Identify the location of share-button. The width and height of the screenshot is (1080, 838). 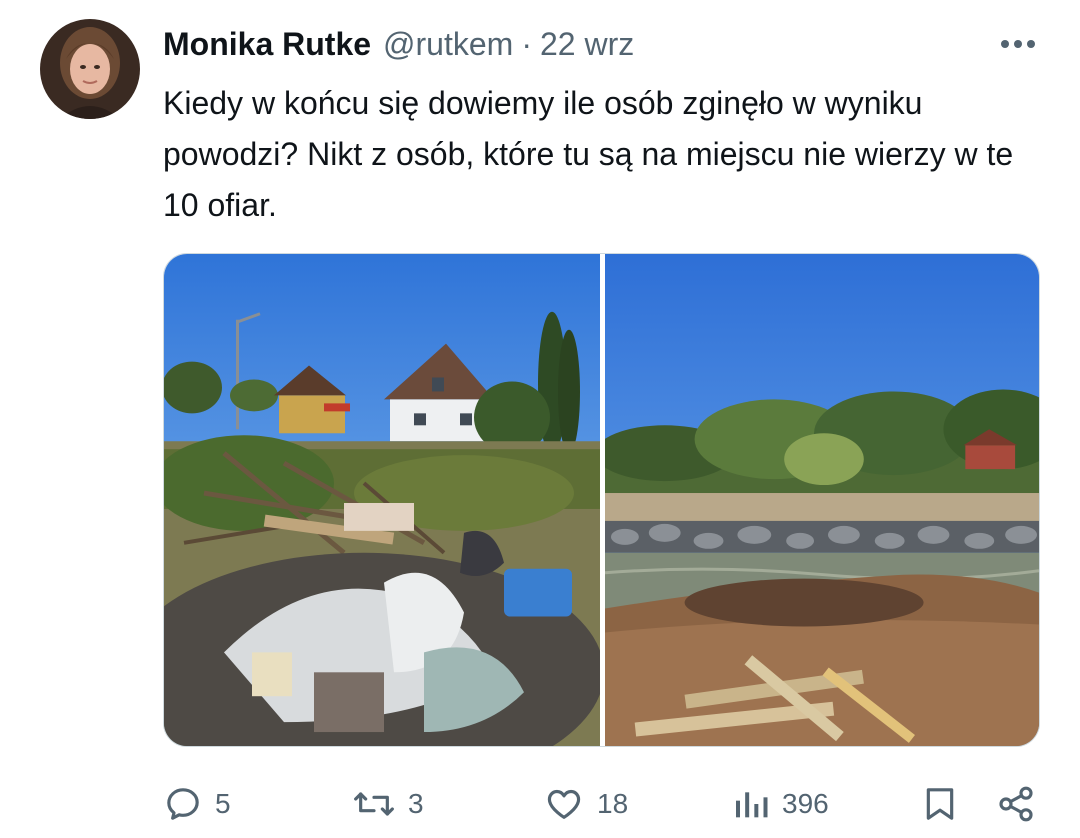
(1016, 804).